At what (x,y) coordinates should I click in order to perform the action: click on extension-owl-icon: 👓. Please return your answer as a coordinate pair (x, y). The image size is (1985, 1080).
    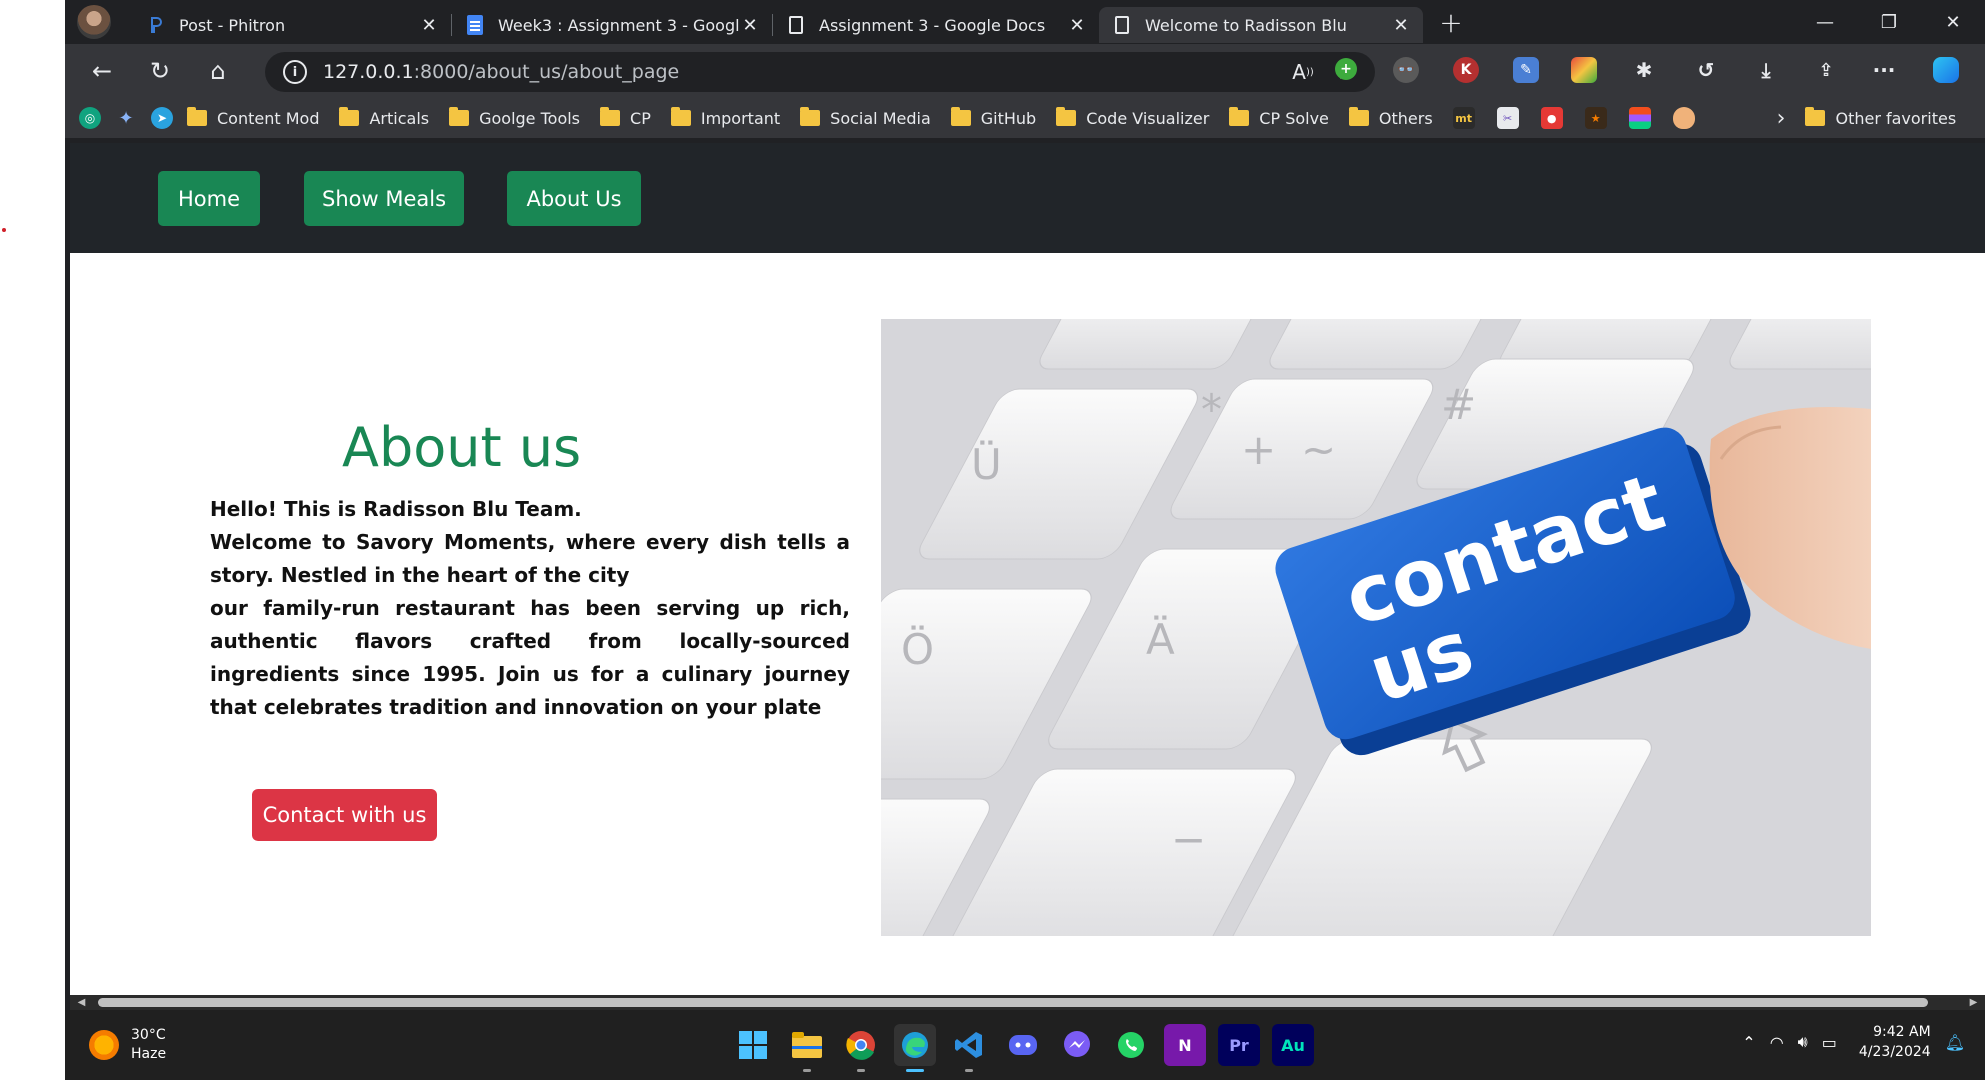
    Looking at the image, I should click on (1406, 70).